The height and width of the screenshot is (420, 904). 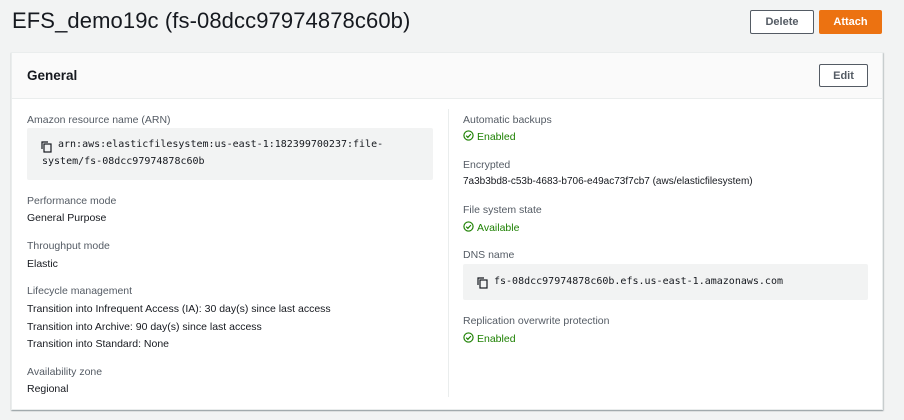 What do you see at coordinates (52, 75) in the screenshot?
I see `general-panel-title: General` at bounding box center [52, 75].